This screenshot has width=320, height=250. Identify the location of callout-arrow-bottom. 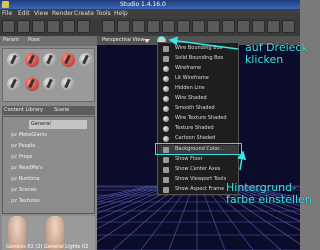
(242, 160).